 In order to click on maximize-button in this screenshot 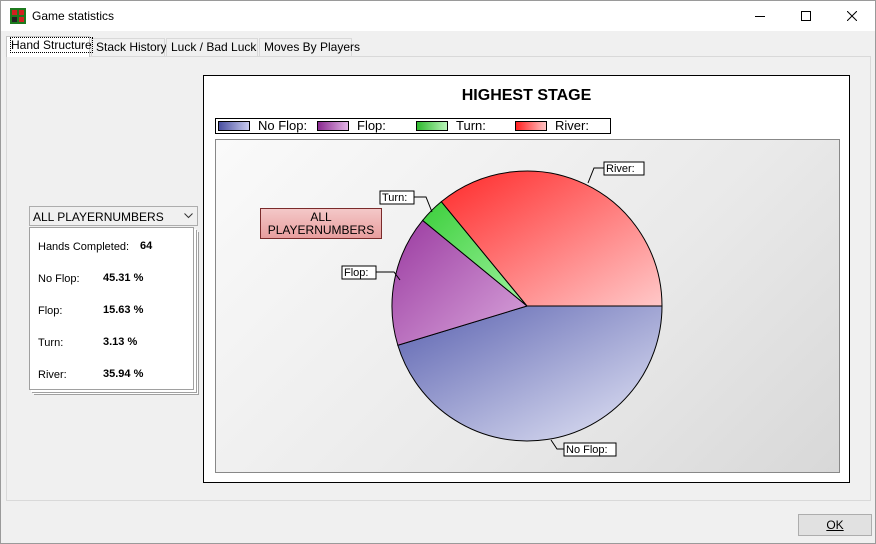, I will do `click(806, 16)`.